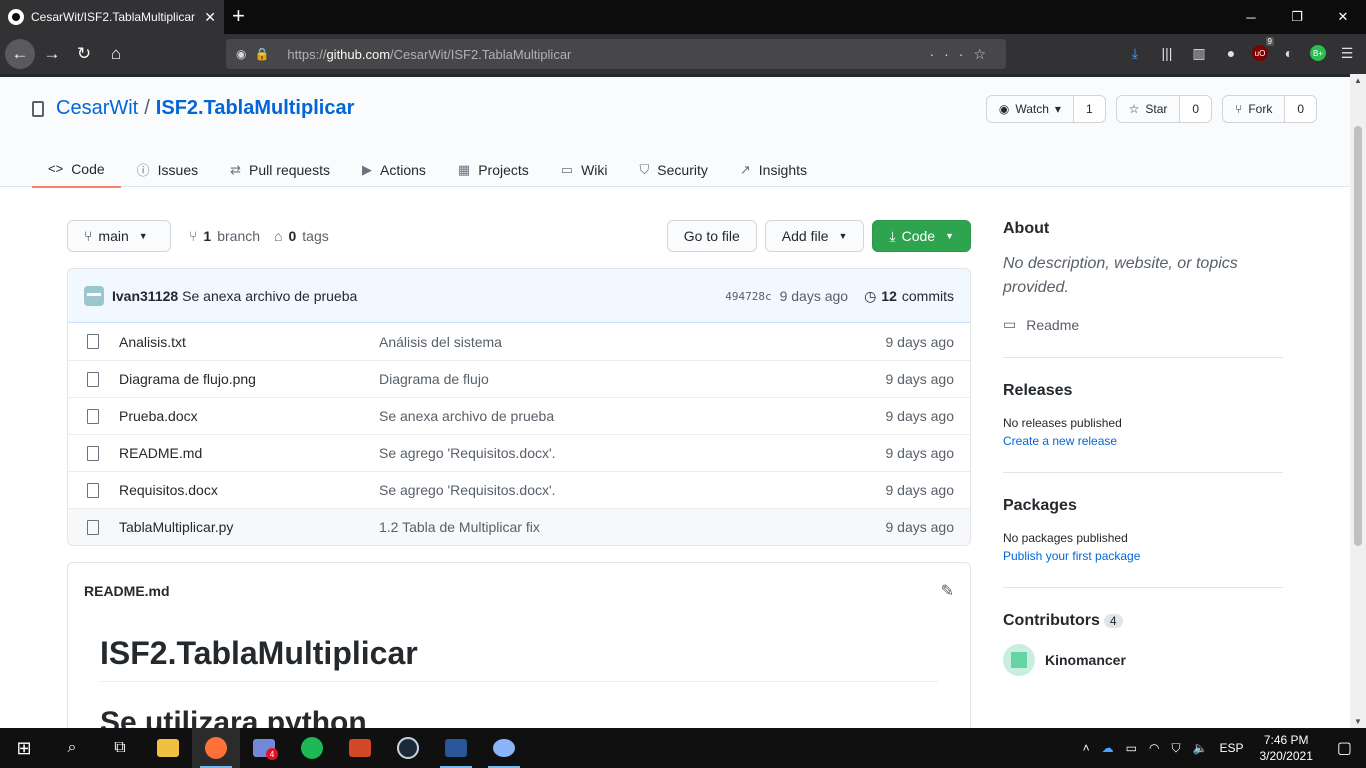  Describe the element at coordinates (224, 236) in the screenshot. I see `branches-link: ⑂ 1 branch` at that location.